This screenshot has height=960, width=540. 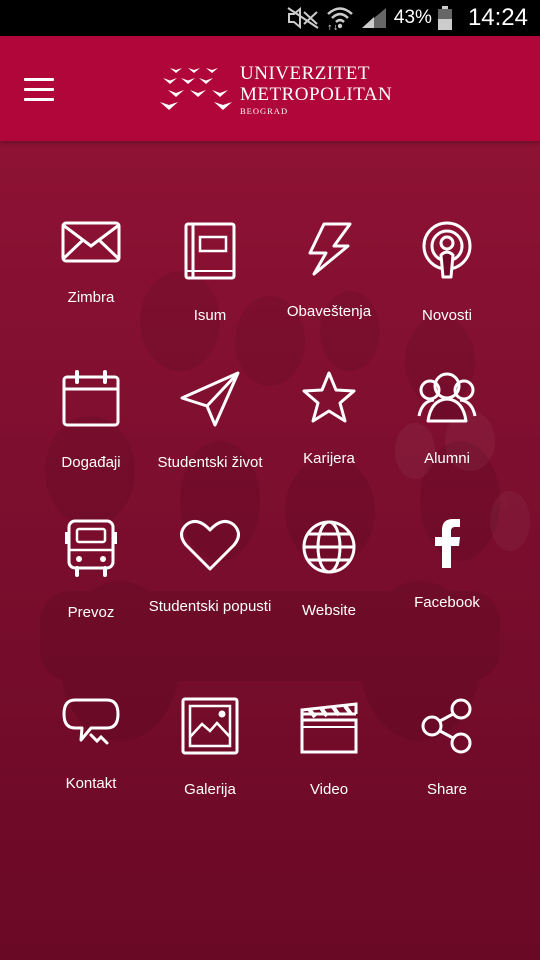 What do you see at coordinates (39, 89) in the screenshot?
I see `menu-button` at bounding box center [39, 89].